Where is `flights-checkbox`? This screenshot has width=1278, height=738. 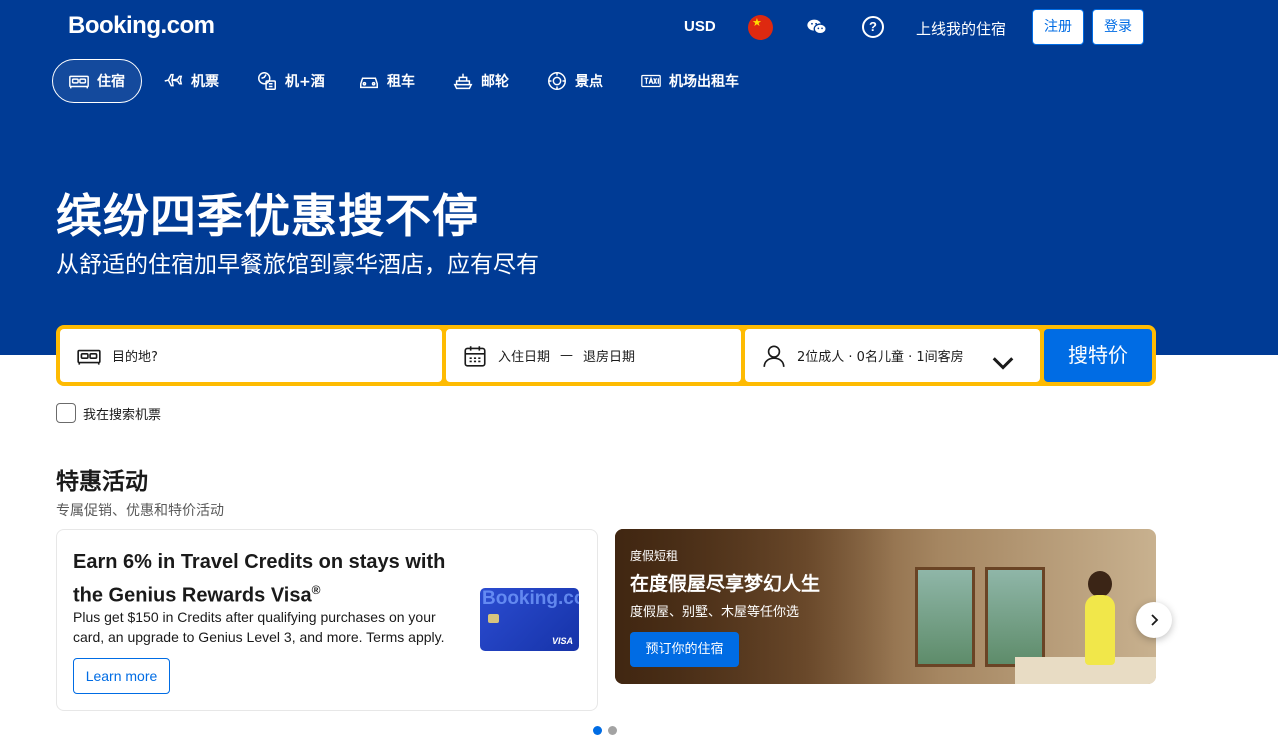 flights-checkbox is located at coordinates (66, 413).